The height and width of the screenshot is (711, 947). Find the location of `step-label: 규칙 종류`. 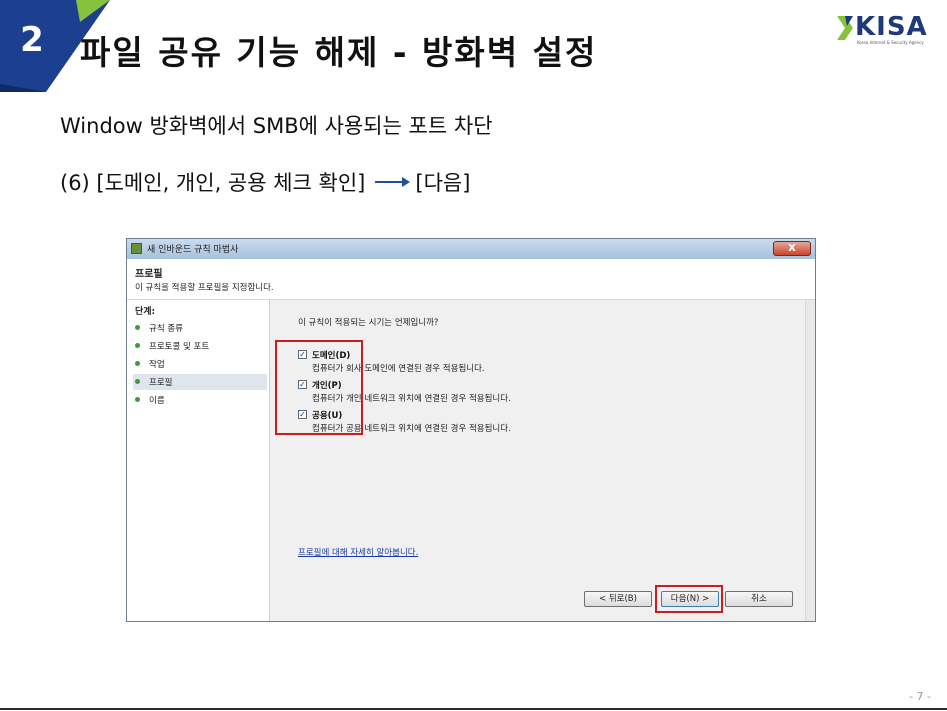

step-label: 규칙 종류 is located at coordinates (166, 329).